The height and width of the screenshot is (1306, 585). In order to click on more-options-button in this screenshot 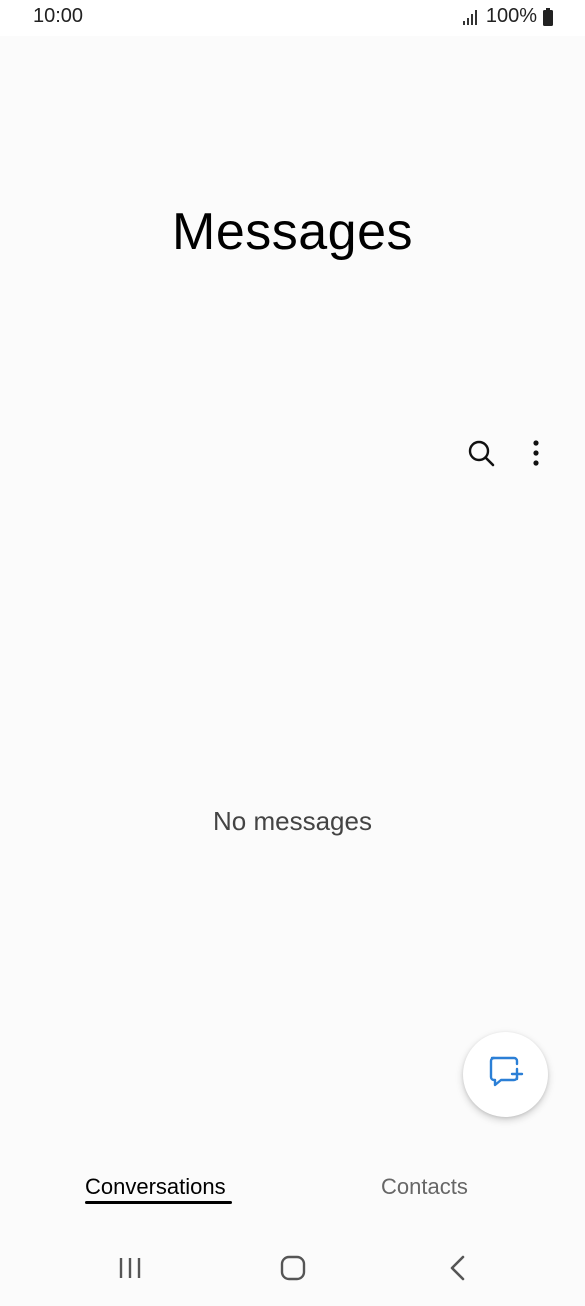, I will do `click(536, 455)`.